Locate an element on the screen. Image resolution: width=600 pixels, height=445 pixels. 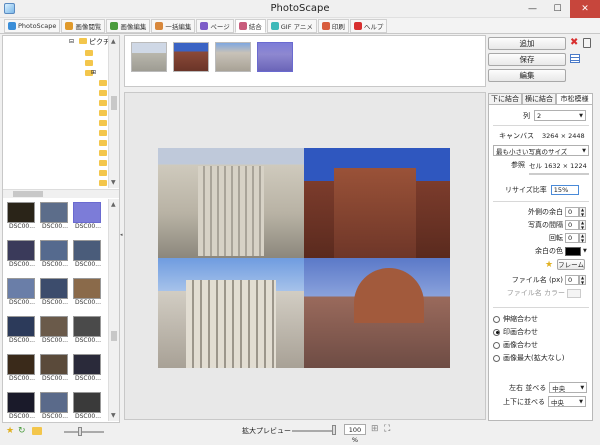
fullscreen-icon: ⛶ is located at coordinates (387, 429).